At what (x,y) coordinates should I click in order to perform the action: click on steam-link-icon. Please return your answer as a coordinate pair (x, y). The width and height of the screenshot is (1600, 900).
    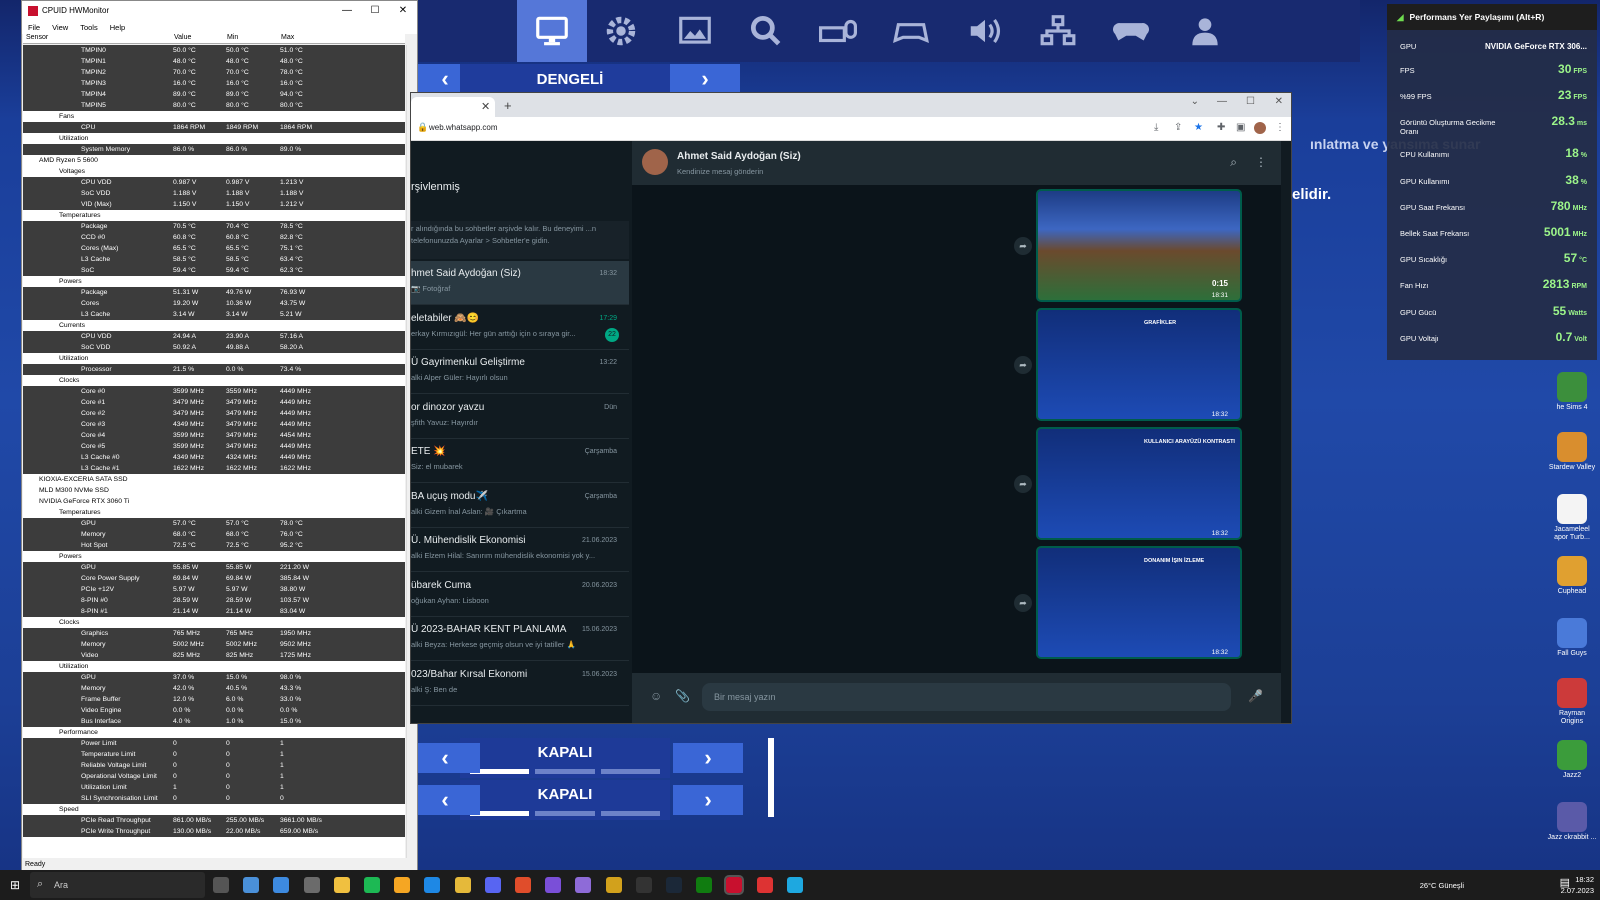
    Looking at the image, I should click on (402, 885).